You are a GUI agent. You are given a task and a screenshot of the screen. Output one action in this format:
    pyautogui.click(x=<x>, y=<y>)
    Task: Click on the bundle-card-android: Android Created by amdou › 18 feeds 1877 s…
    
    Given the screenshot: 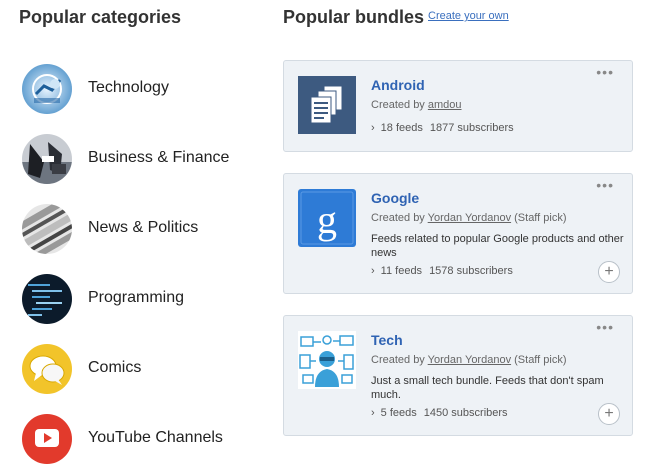 What is the action you would take?
    pyautogui.click(x=458, y=106)
    